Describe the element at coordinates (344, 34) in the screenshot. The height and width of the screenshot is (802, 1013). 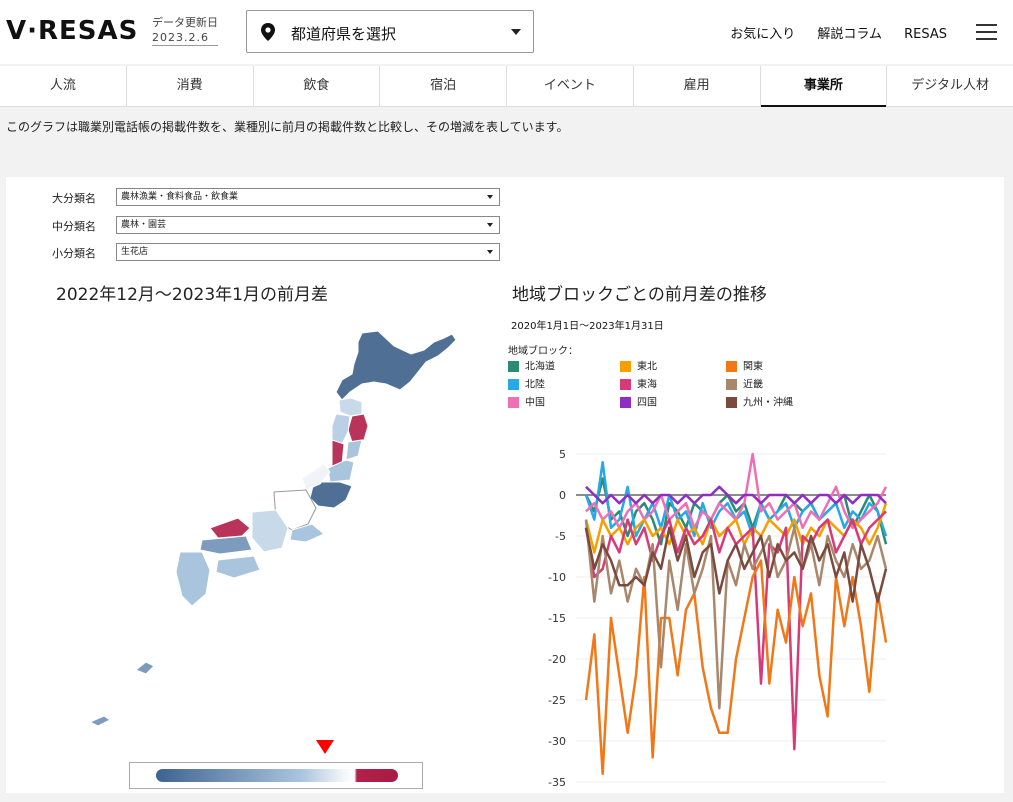
I see `prefecture-select-label: 都道府県を選択` at that location.